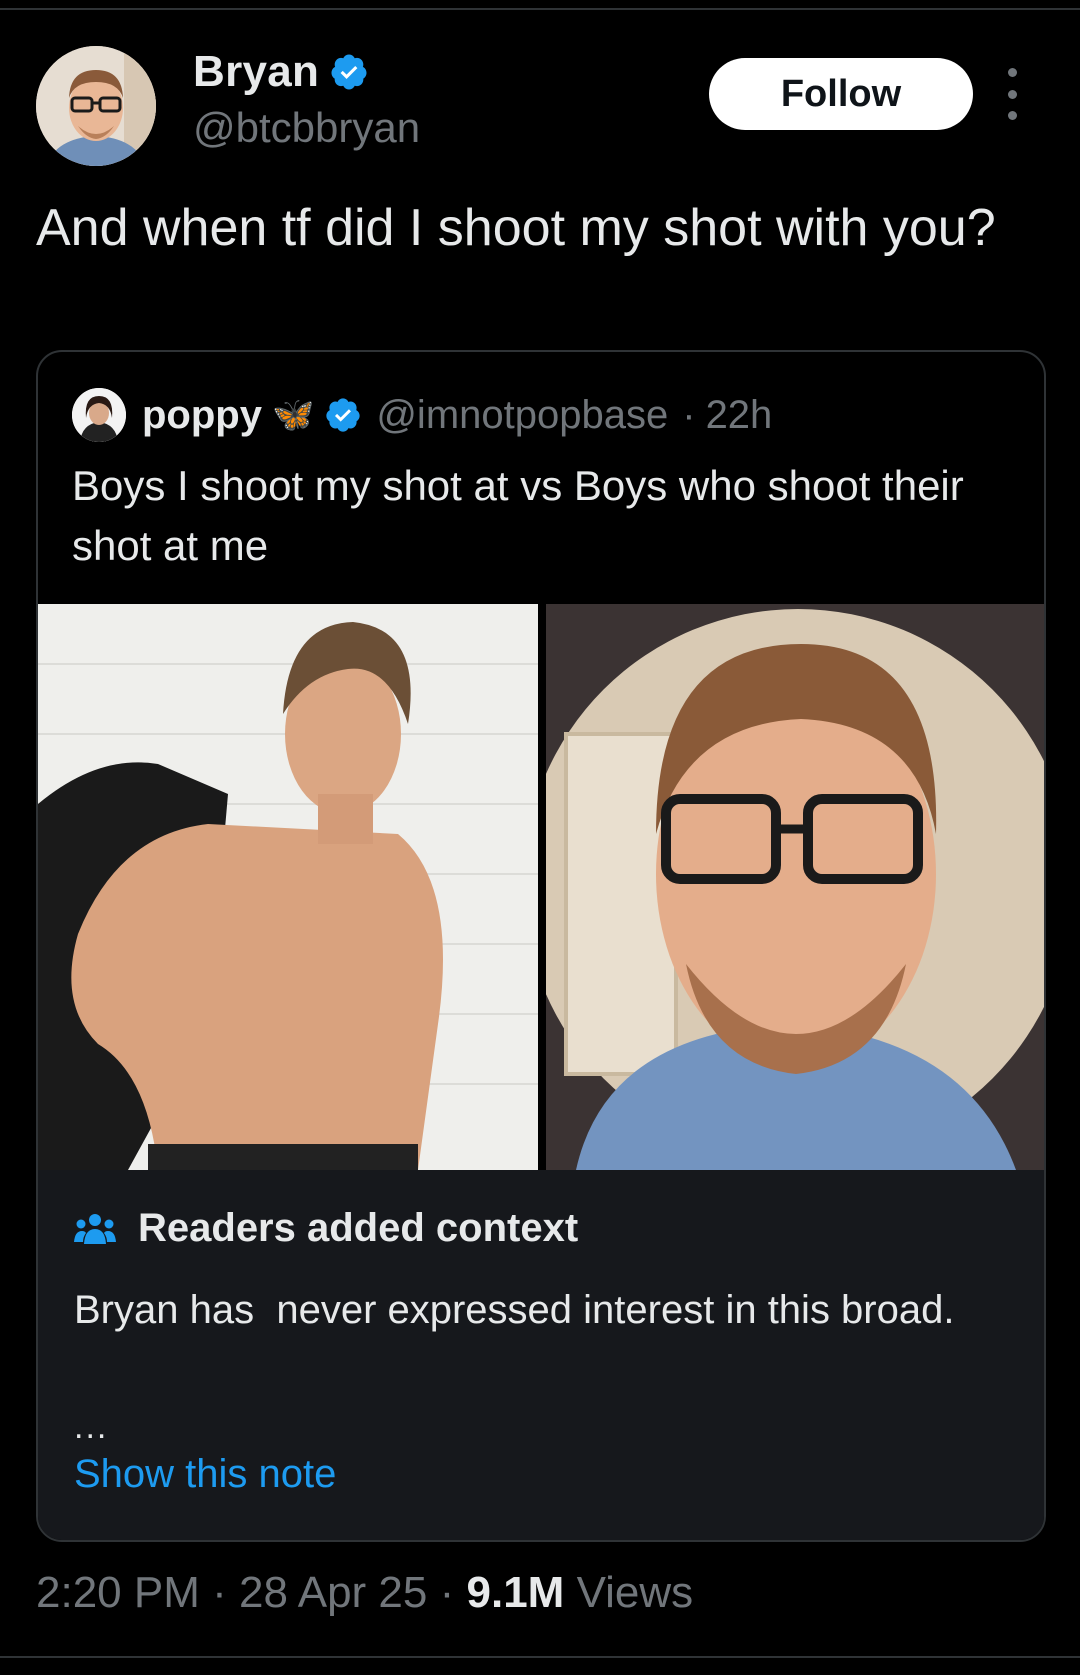 This screenshot has height=1675, width=1080. Describe the element at coordinates (118, 1592) in the screenshot. I see `tweet-time: 2:20 PM` at that location.